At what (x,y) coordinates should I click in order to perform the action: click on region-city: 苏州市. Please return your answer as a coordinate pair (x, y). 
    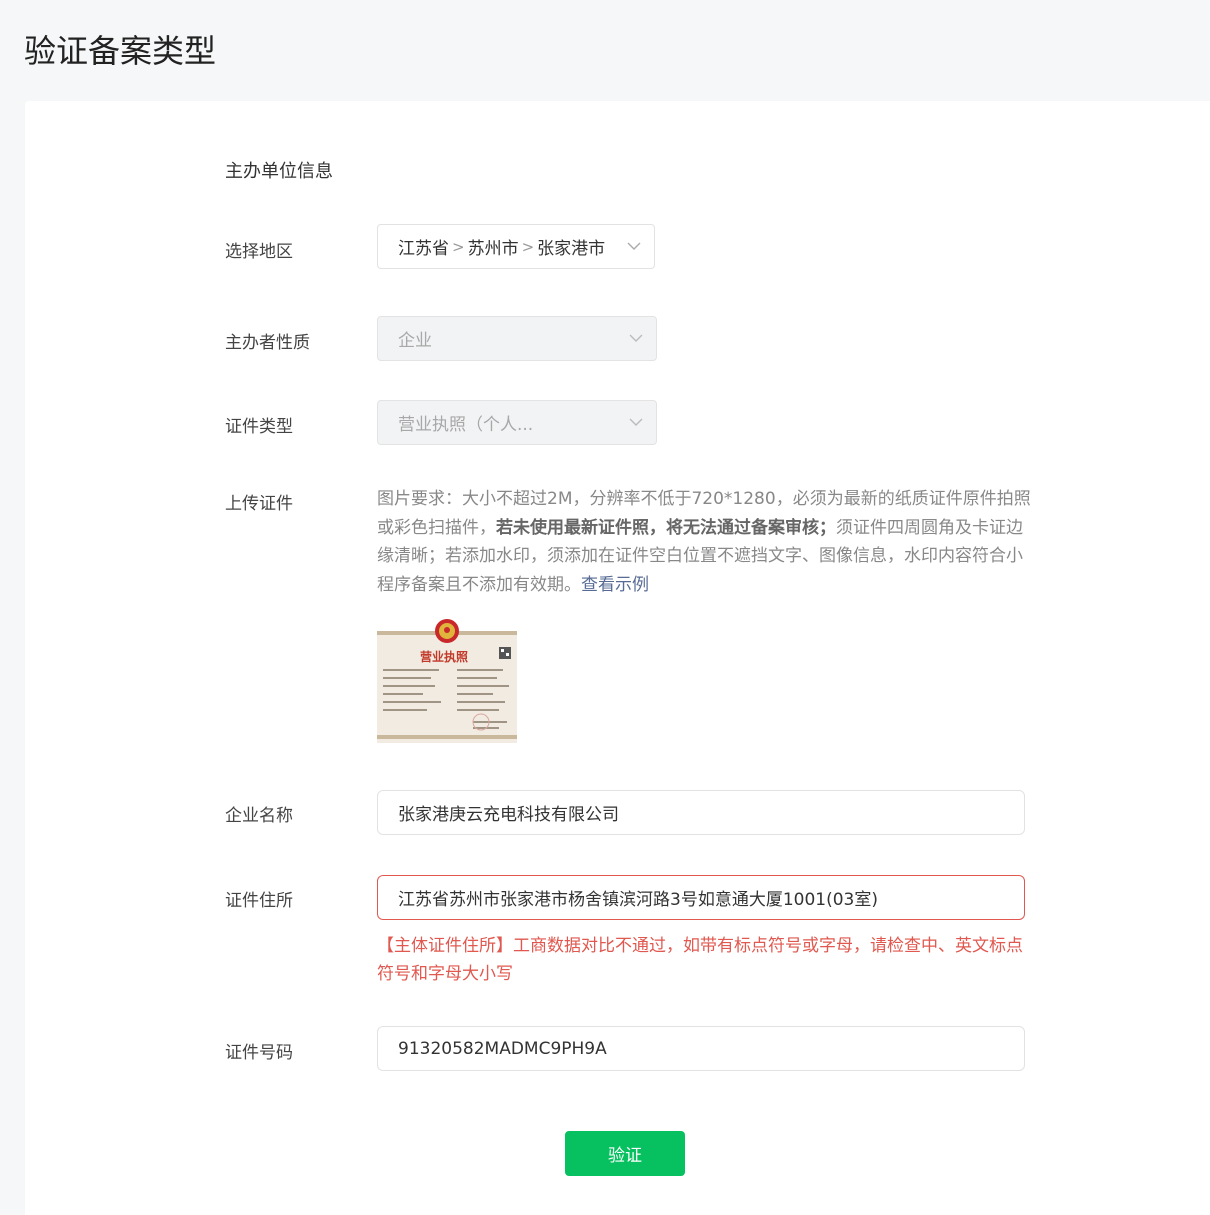
    Looking at the image, I should click on (493, 249).